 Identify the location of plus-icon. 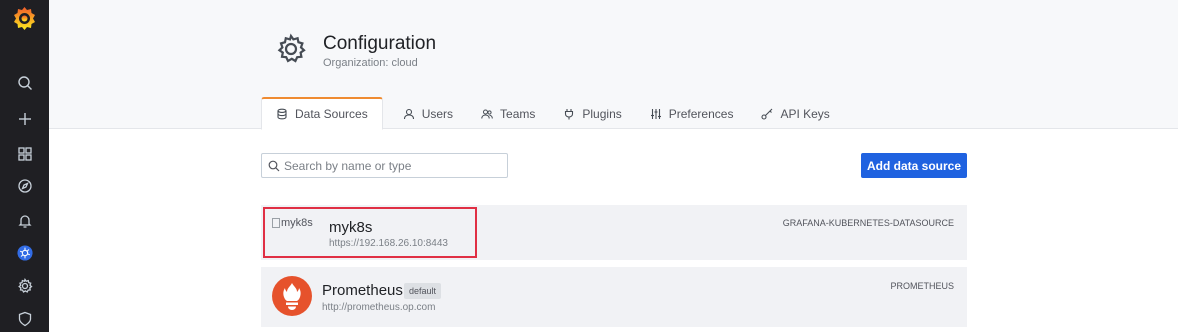
(24, 119).